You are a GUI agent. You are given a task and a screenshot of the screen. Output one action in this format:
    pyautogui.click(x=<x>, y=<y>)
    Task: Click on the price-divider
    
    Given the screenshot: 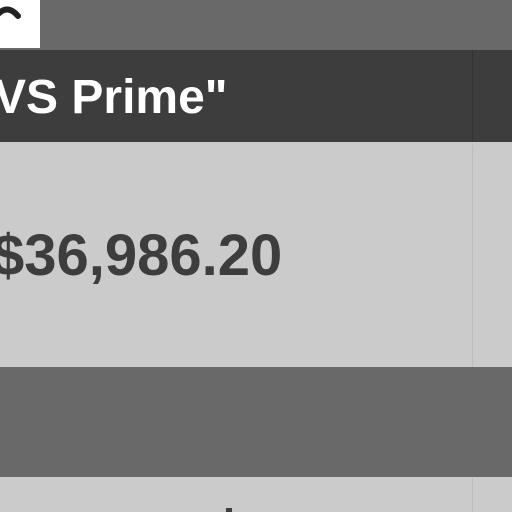 What is the action you would take?
    pyautogui.click(x=472, y=256)
    